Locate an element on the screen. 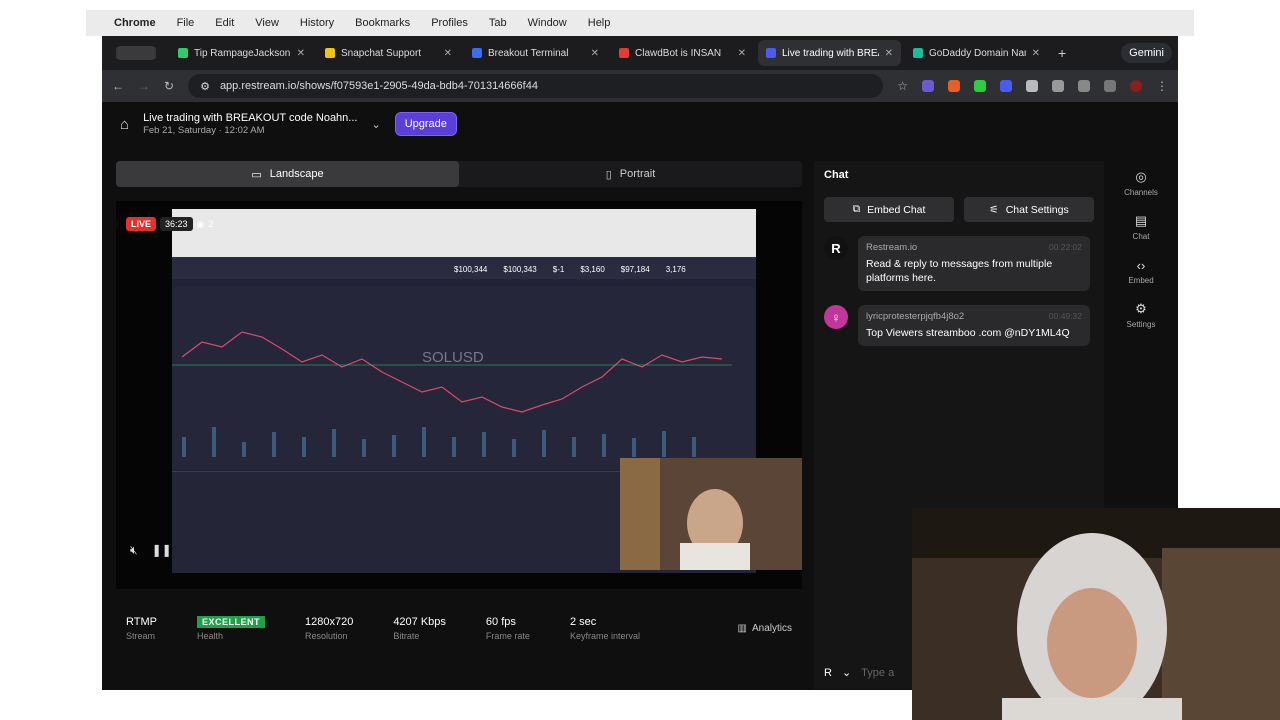  avatar: R is located at coordinates (836, 248).